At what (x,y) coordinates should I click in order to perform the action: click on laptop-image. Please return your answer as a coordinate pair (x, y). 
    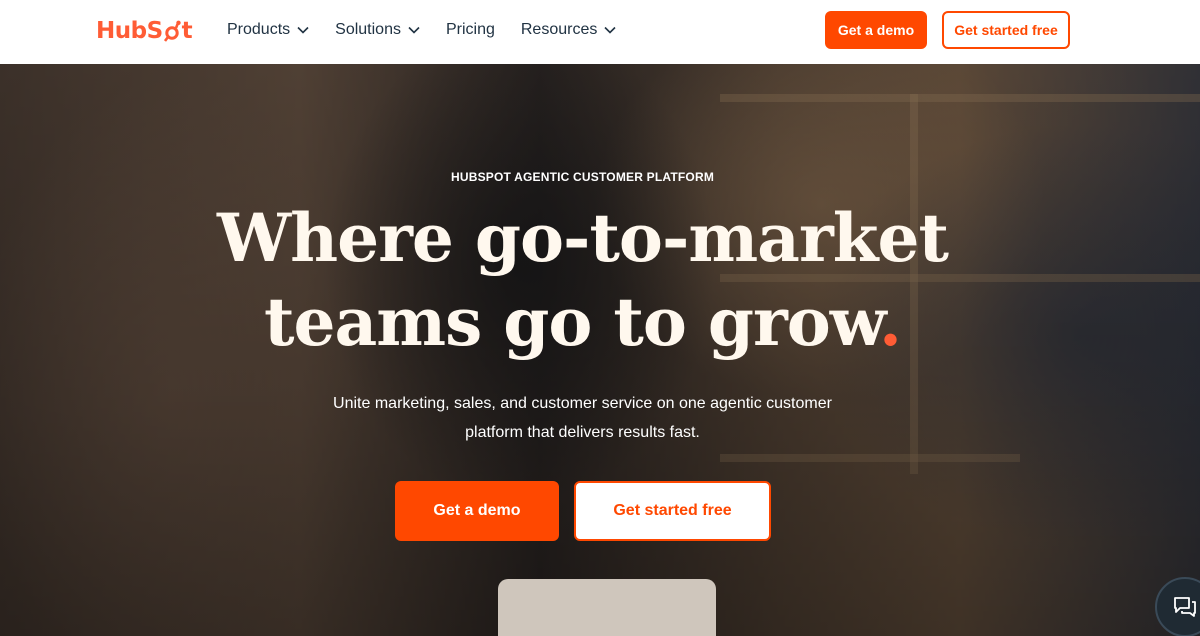
    Looking at the image, I should click on (607, 607).